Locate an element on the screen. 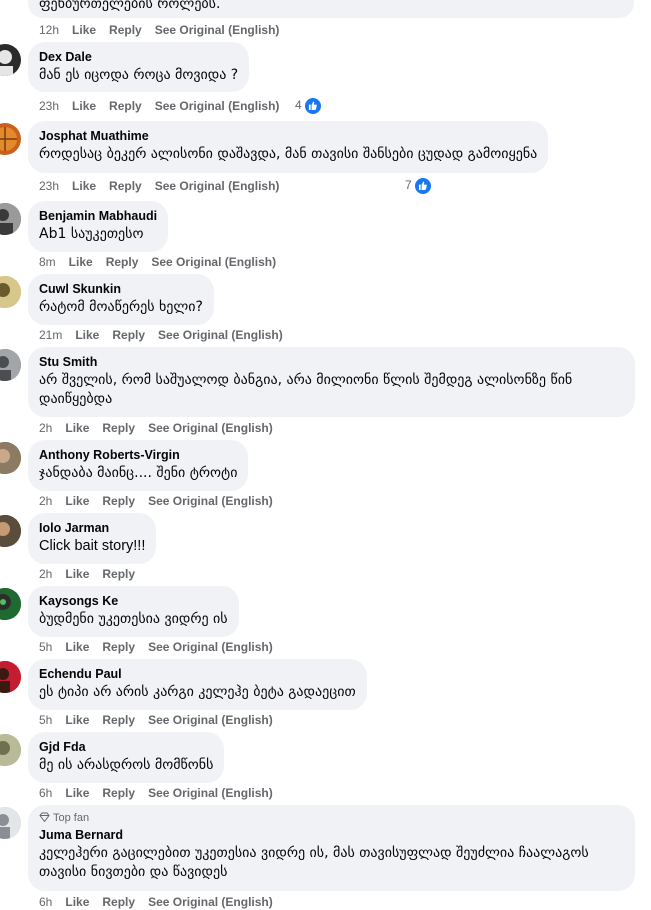  comment-text: მე ის არასდროს მომწონს is located at coordinates (126, 765).